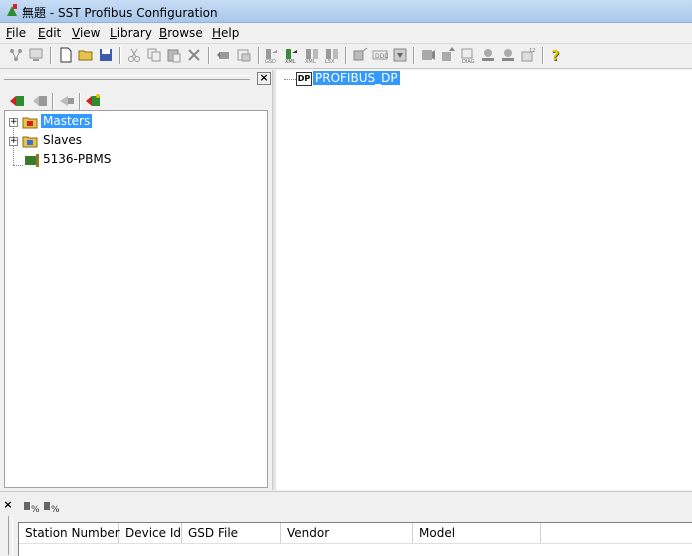 The height and width of the screenshot is (556, 692). Describe the element at coordinates (346, 56) in the screenshot. I see `toolbar: GSD XML XML LSX DDD DIAG 123 ??` at that location.